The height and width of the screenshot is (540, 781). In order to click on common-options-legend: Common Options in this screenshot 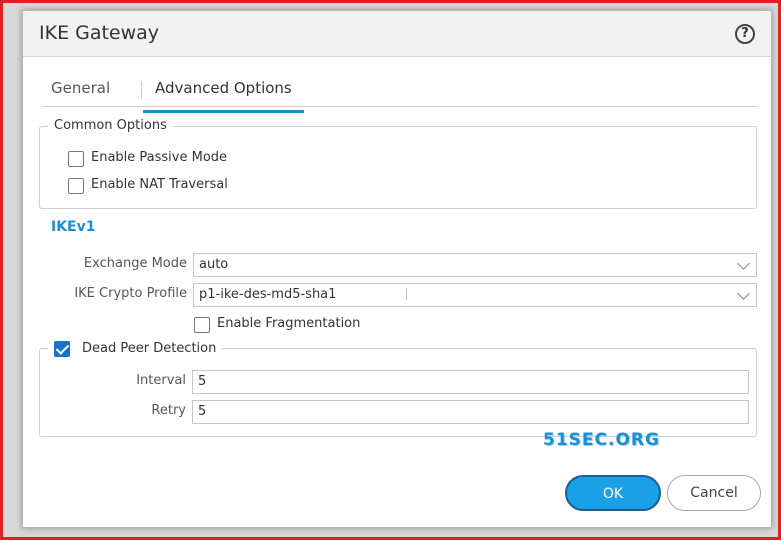, I will do `click(110, 125)`.